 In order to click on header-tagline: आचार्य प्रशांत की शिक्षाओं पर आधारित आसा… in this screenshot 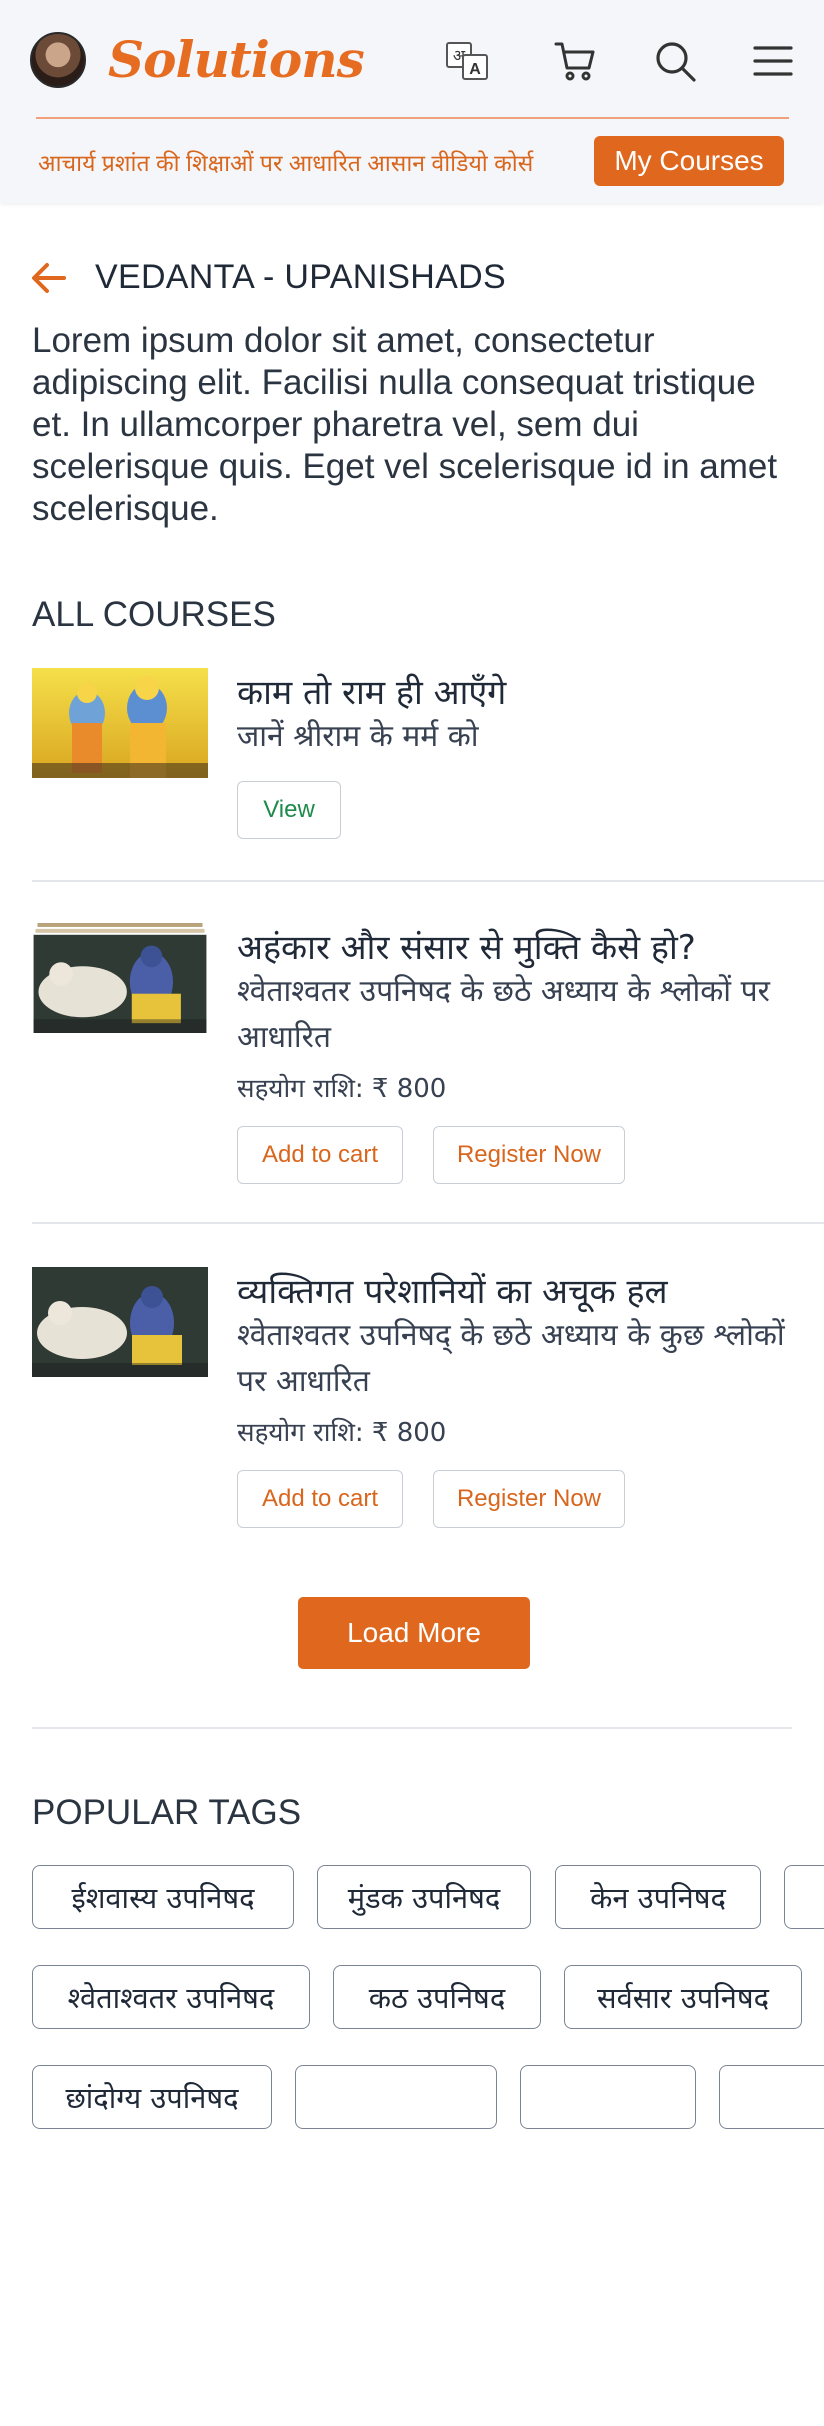, I will do `click(286, 163)`.